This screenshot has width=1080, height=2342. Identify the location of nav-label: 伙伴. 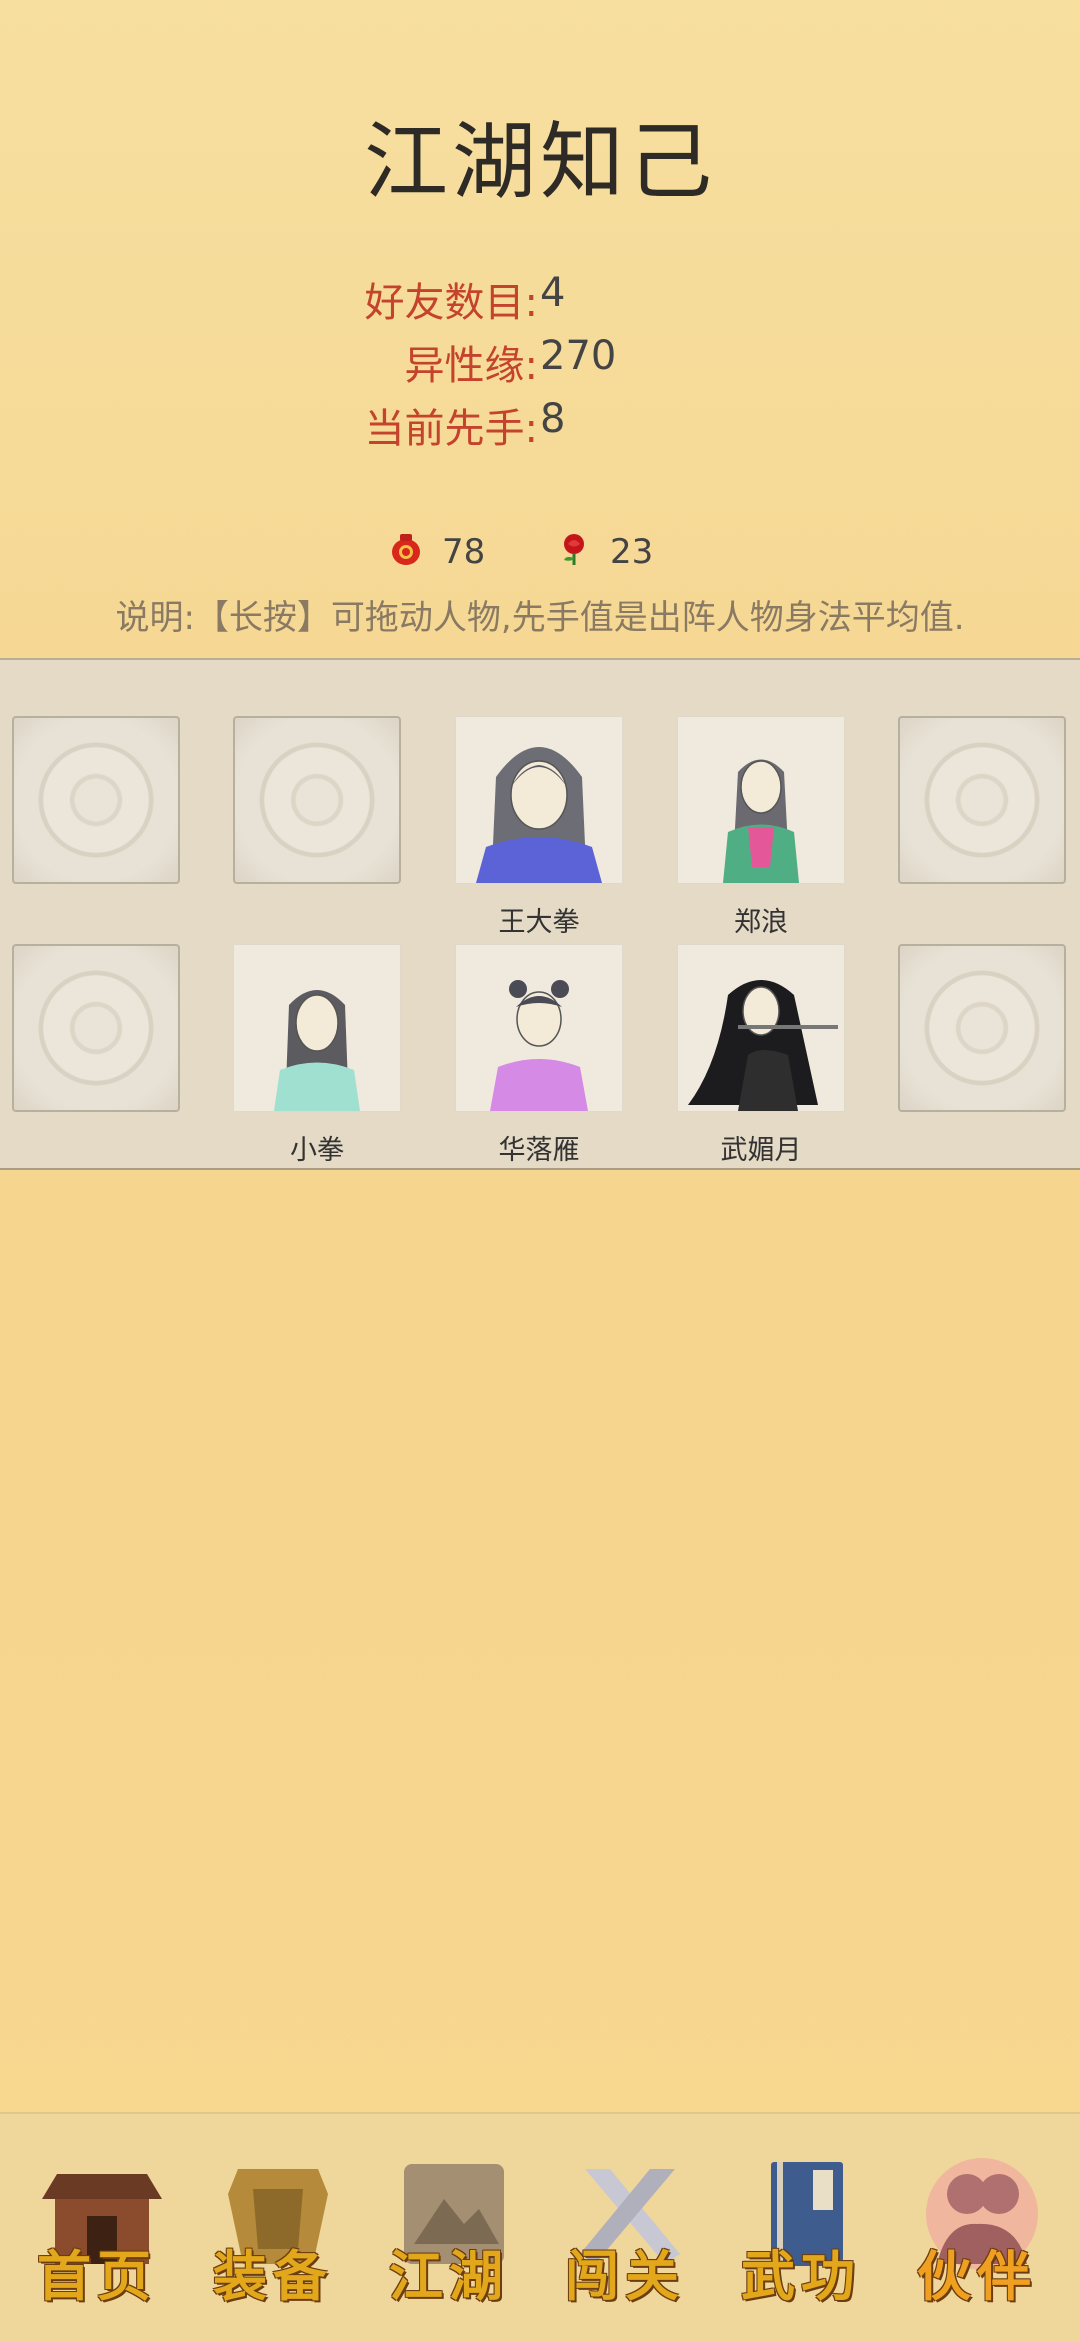
(977, 2276).